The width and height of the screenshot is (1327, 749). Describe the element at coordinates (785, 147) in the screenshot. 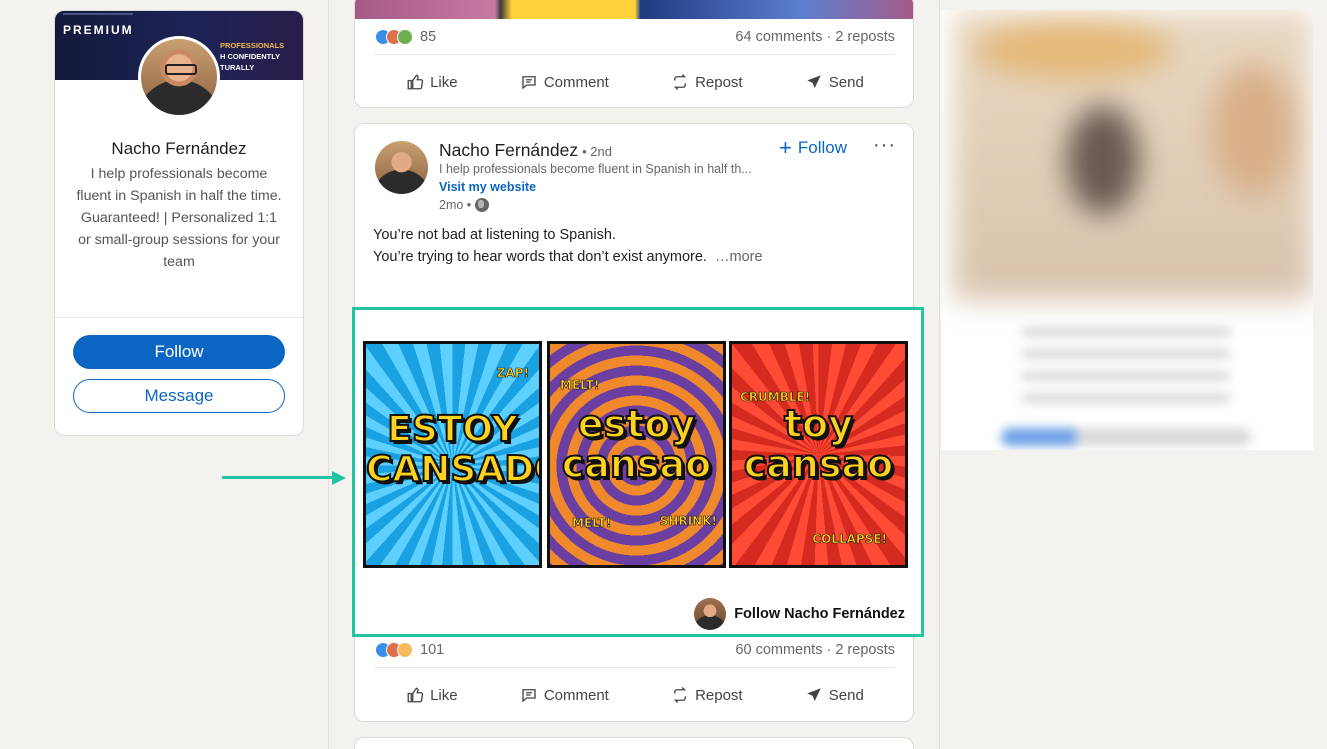

I see `plus-icon: +` at that location.